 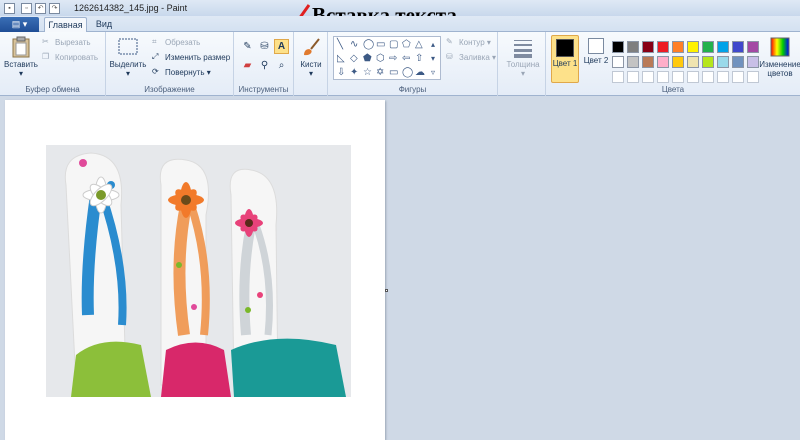 I want to click on cloud-callout-shape-icon: ☁, so click(x=420, y=73).